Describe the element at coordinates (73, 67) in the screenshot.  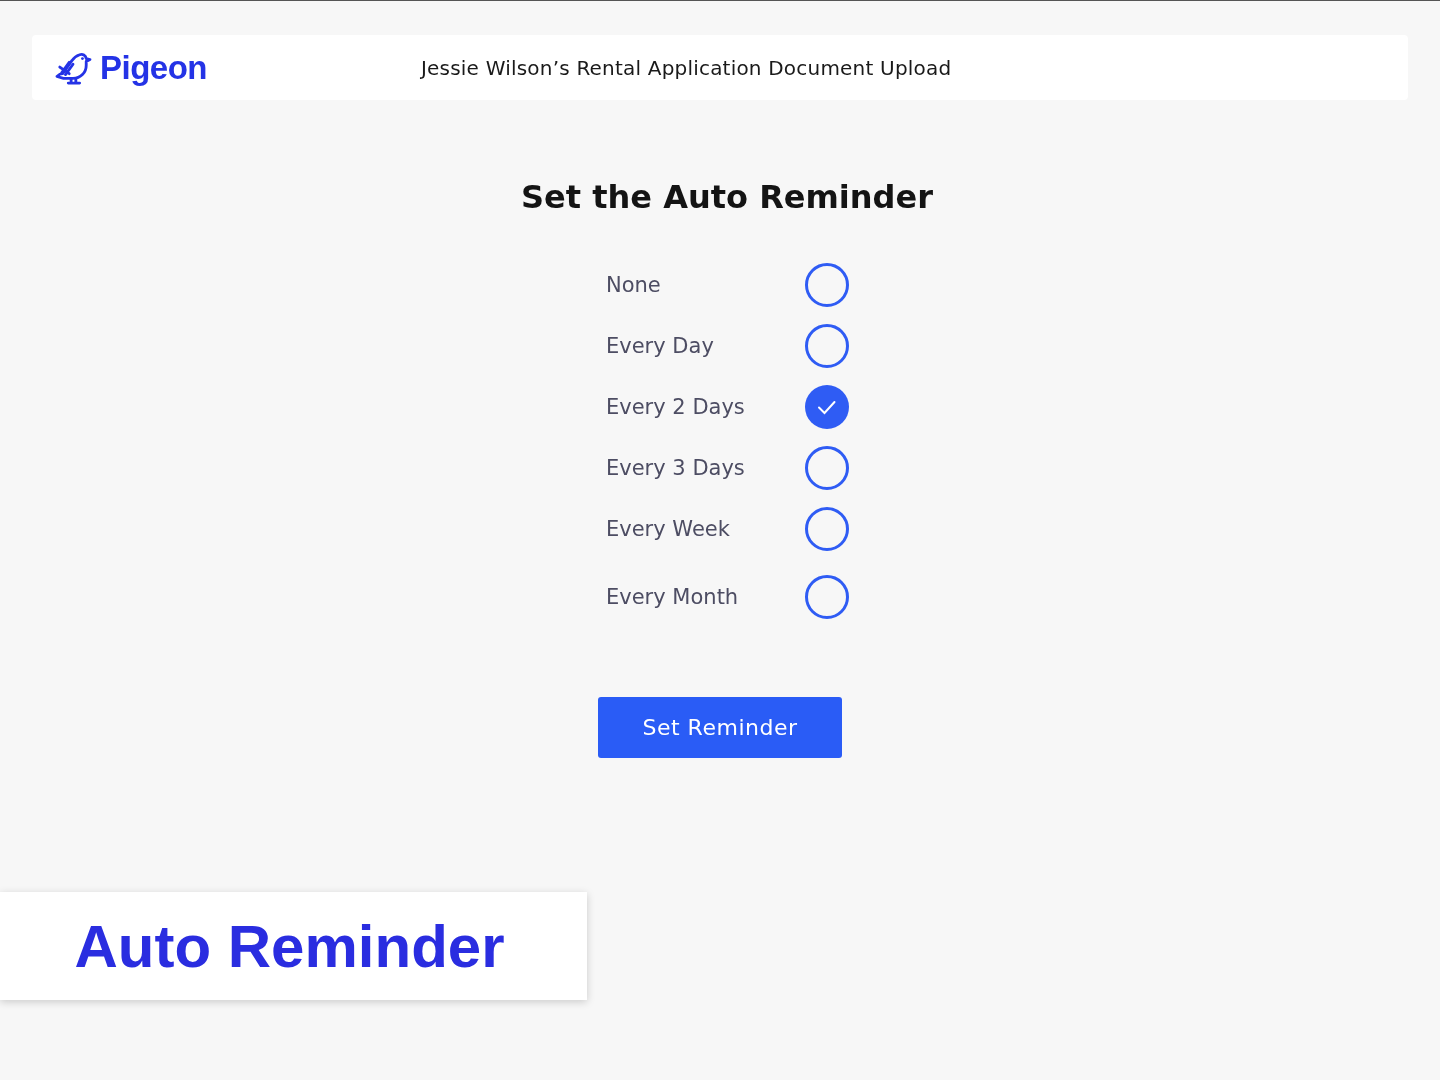
I see `bird-icon` at that location.